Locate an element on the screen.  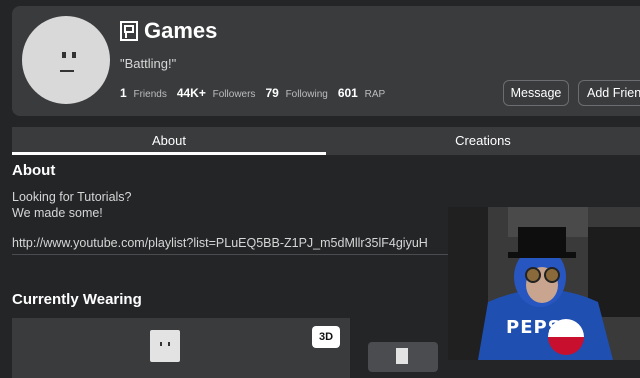
stat-label: RAP is located at coordinates (375, 94).